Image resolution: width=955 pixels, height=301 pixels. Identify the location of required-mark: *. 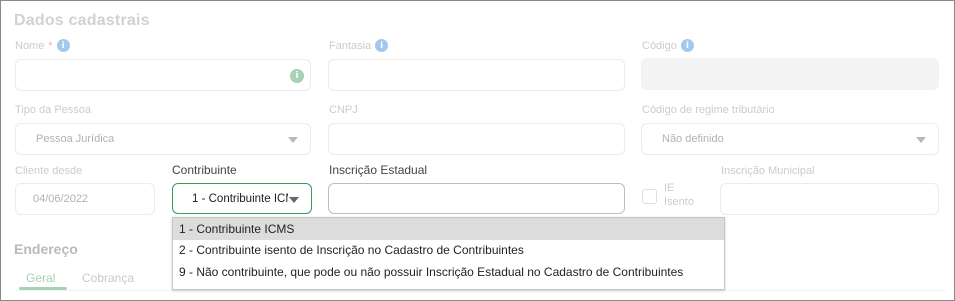
(50, 45).